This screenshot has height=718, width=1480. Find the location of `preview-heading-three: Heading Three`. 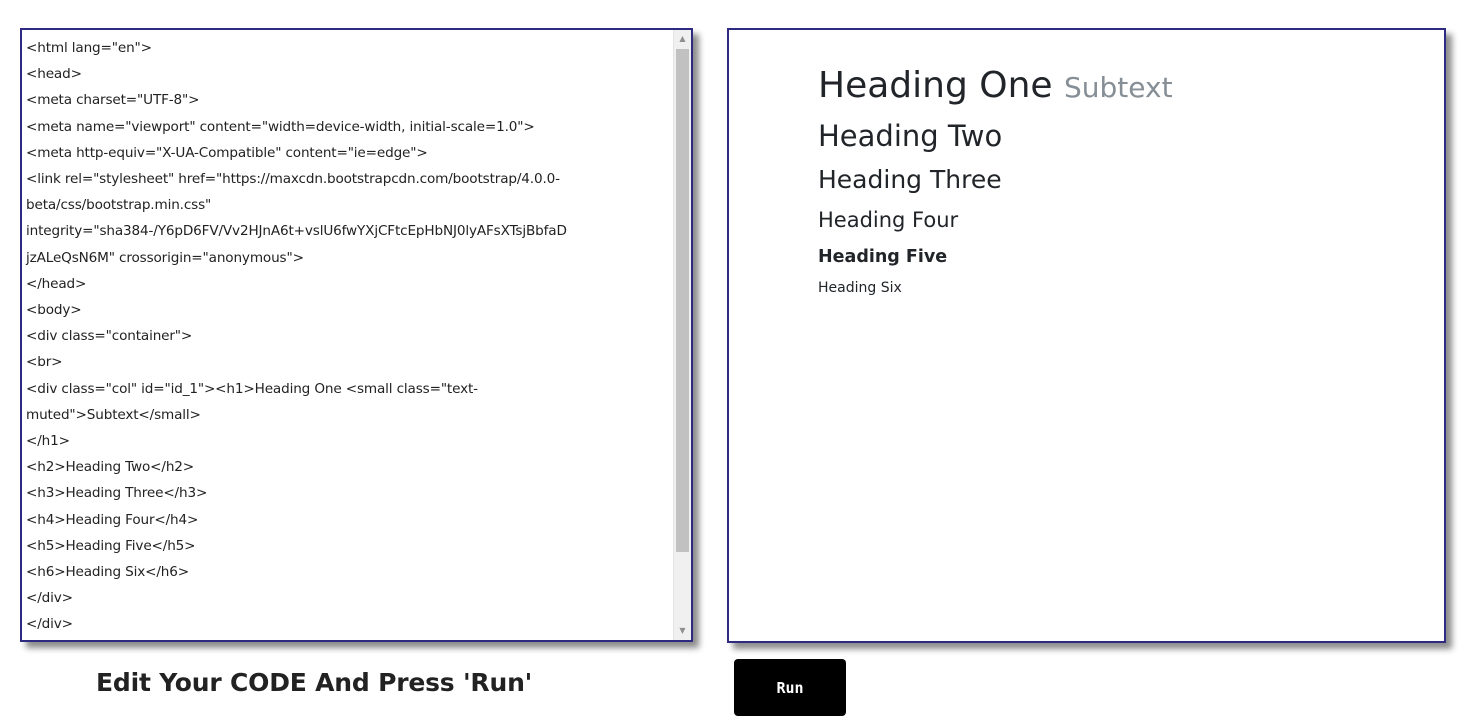

preview-heading-three: Heading Three is located at coordinates (910, 179).